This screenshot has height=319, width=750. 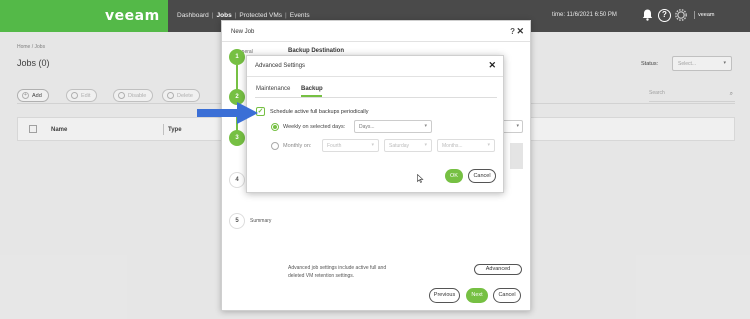 What do you see at coordinates (376, 97) in the screenshot?
I see `tabs-divider` at bounding box center [376, 97].